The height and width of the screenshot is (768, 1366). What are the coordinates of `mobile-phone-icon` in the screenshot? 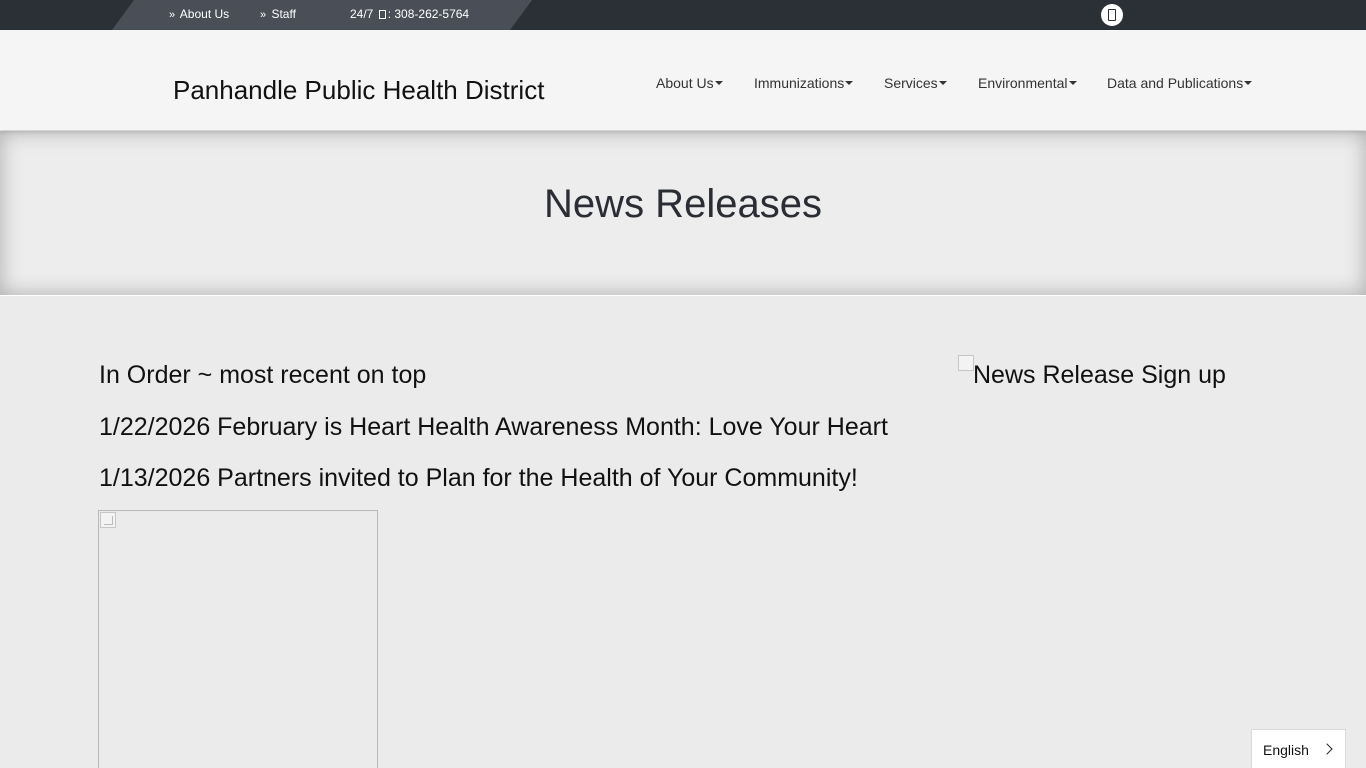 It's located at (1112, 15).